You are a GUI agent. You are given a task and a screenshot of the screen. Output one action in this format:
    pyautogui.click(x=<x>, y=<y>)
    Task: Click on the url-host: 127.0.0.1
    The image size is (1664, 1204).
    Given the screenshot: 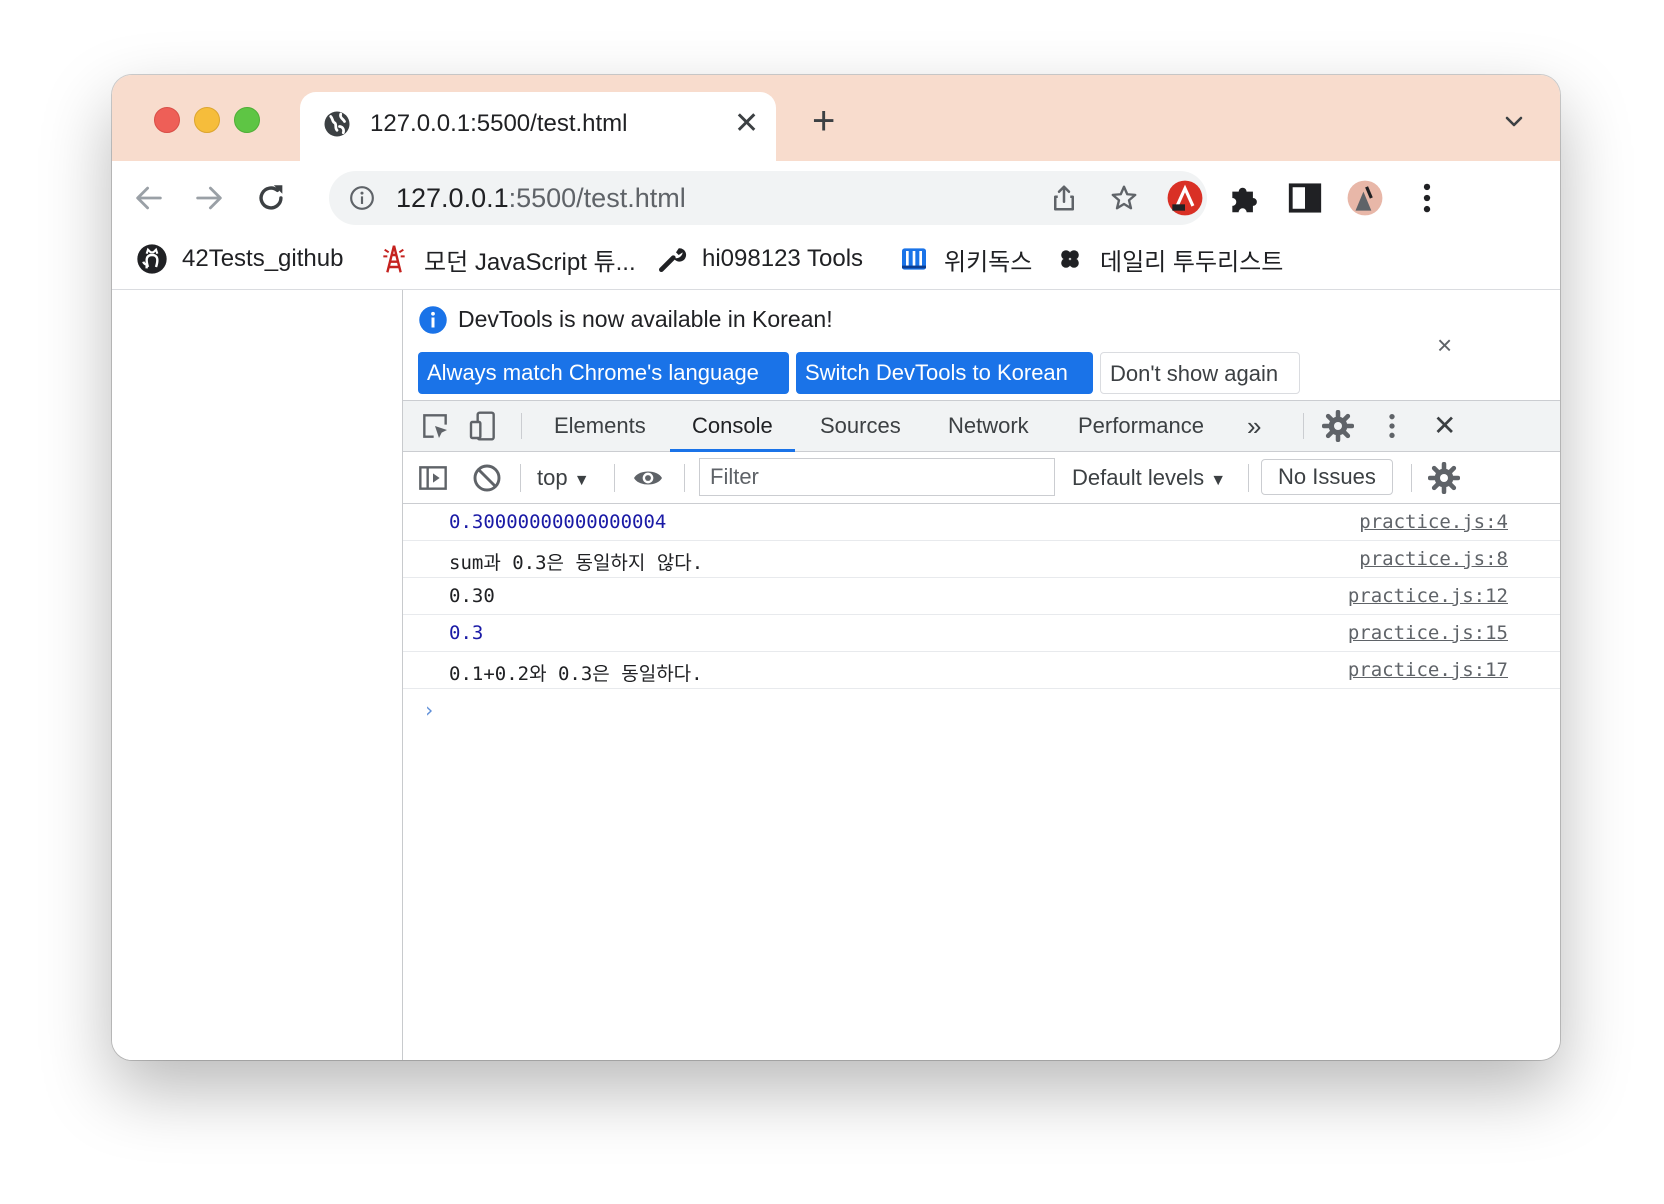 What is the action you would take?
    pyautogui.click(x=452, y=198)
    